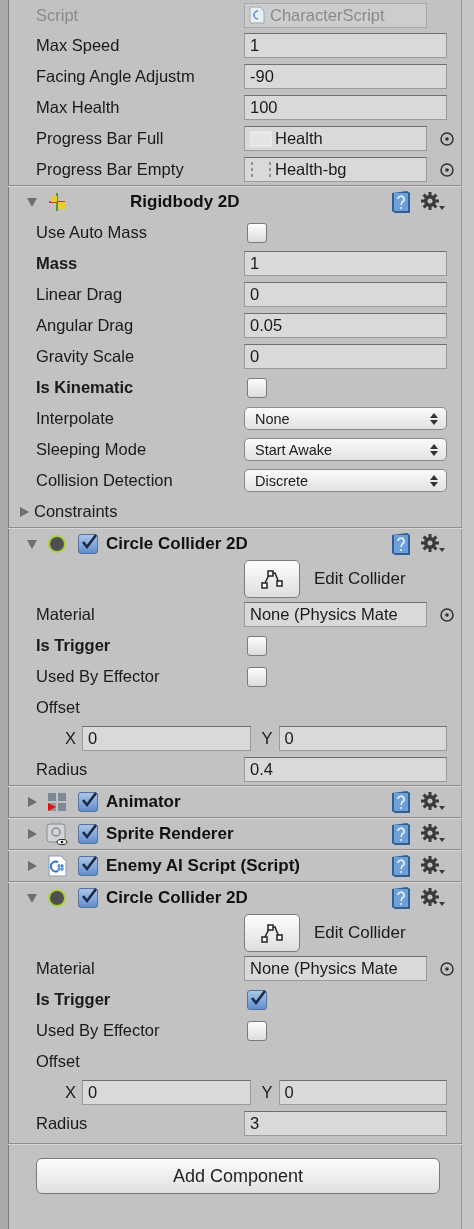 This screenshot has width=474, height=1229. What do you see at coordinates (238, 1176) in the screenshot?
I see `add-component-button: Add Component` at bounding box center [238, 1176].